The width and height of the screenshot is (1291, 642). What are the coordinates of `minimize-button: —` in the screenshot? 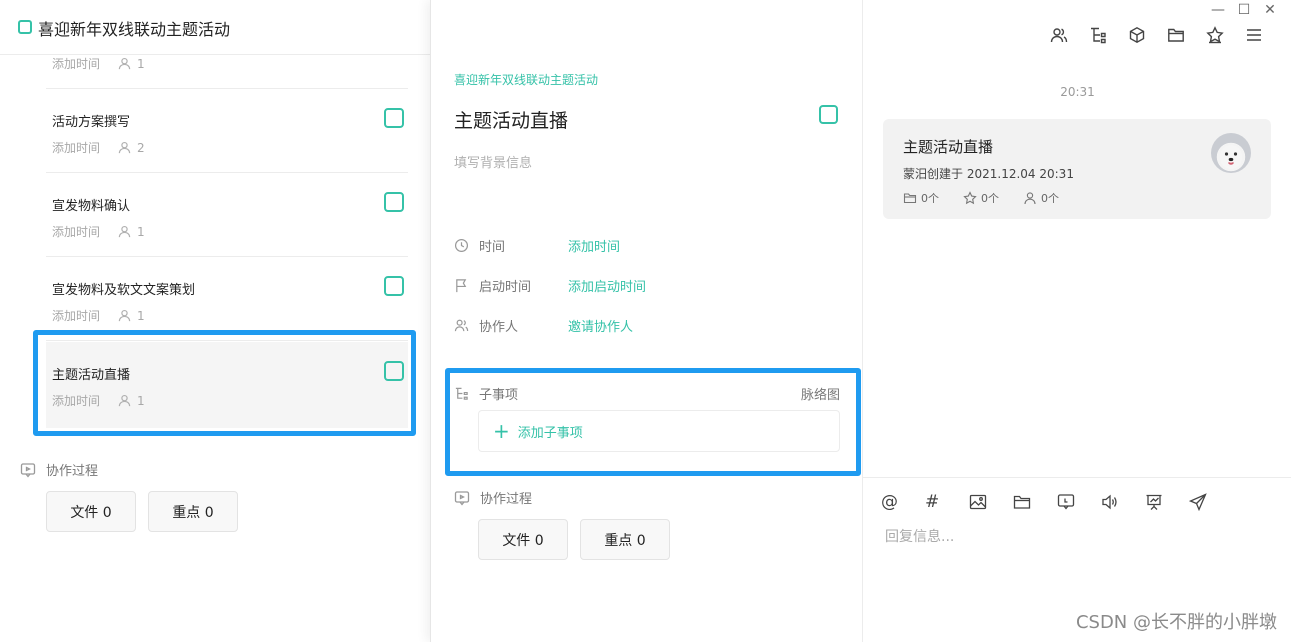 It's located at (1218, 10).